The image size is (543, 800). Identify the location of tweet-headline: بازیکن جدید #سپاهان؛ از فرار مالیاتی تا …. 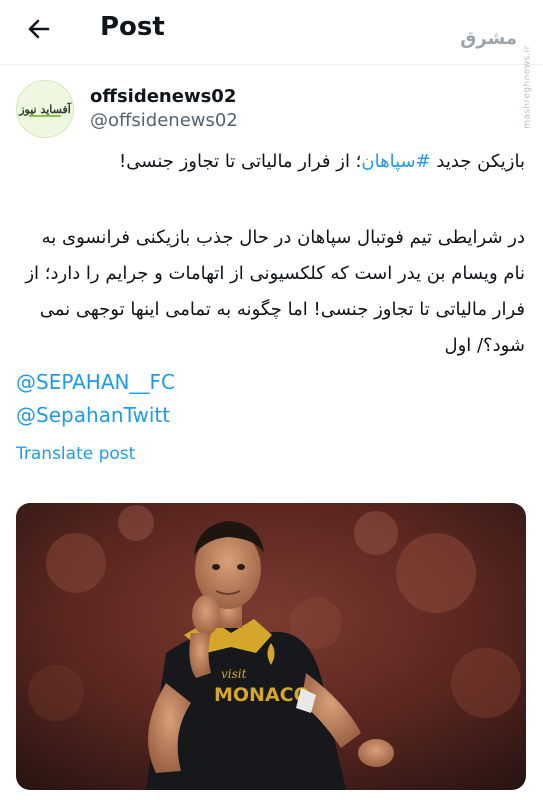
(322, 162).